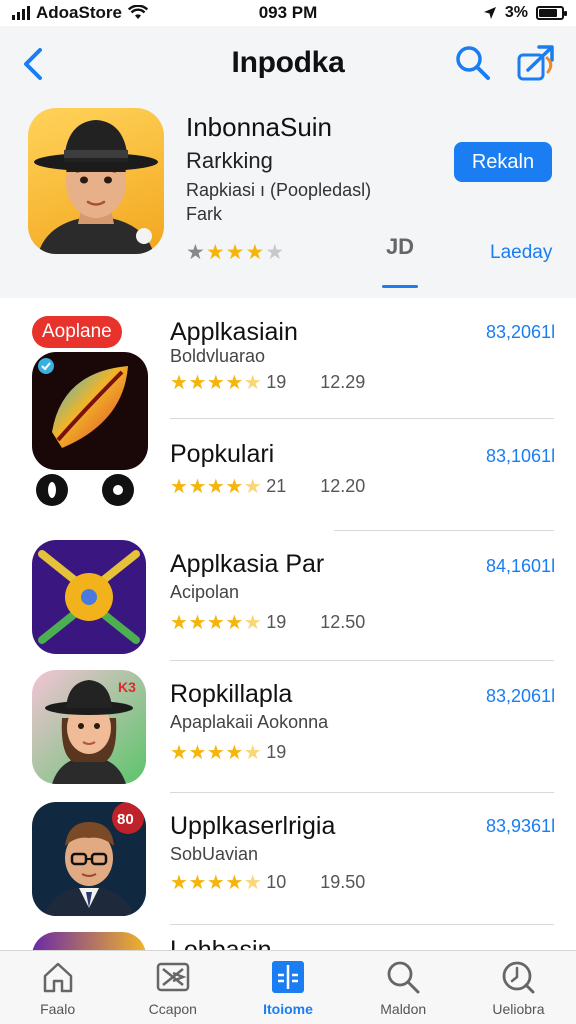 This screenshot has width=576, height=1024. Describe the element at coordinates (520, 566) in the screenshot. I see `app-price: 84,1601l` at that location.